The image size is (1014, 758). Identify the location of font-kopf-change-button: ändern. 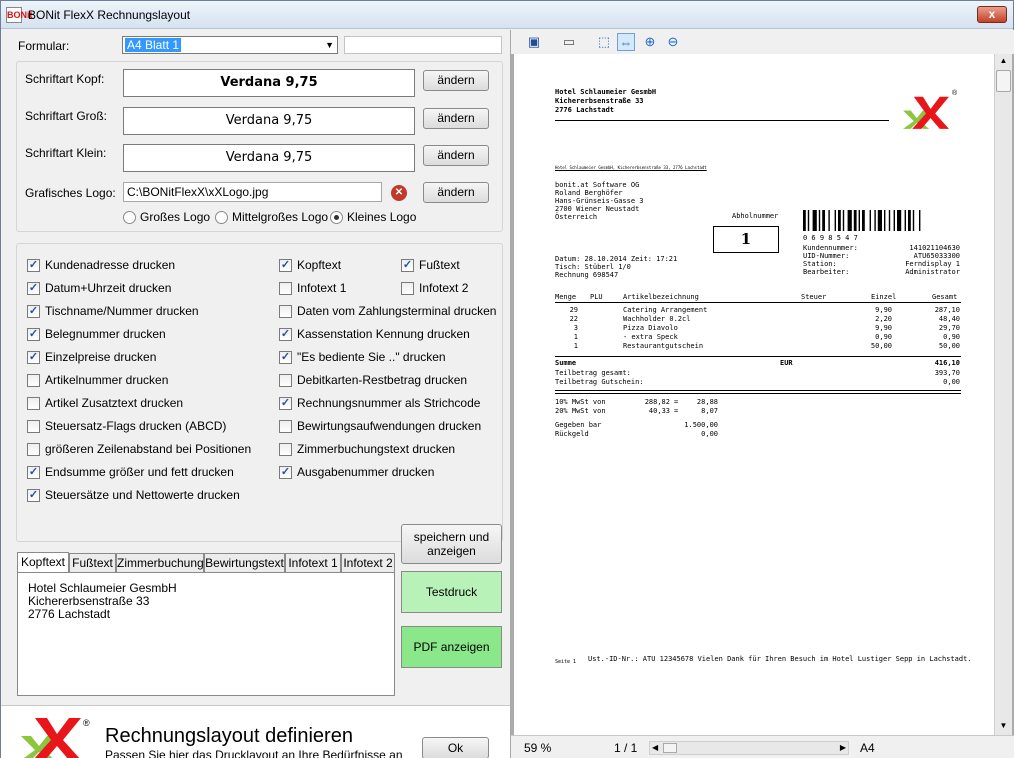
(456, 80).